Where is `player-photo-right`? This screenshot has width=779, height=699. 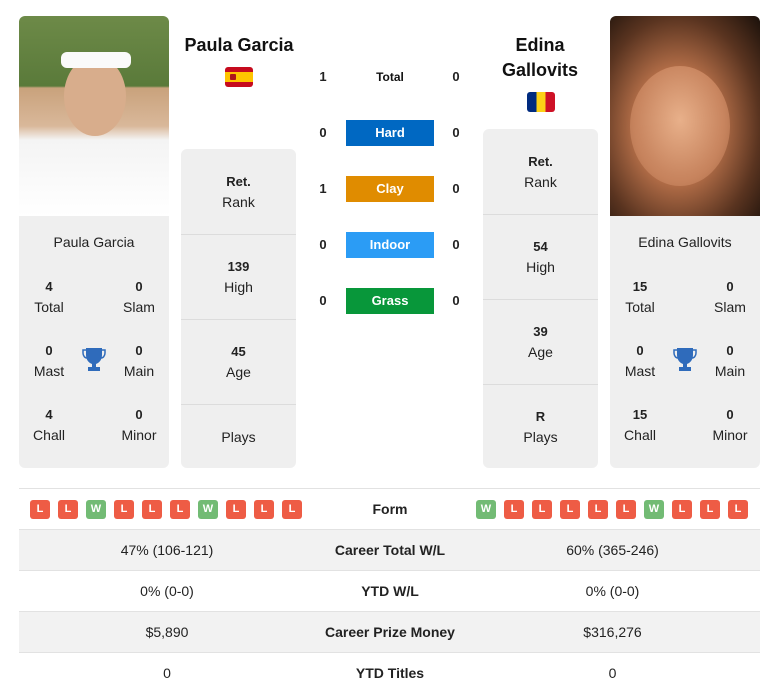 player-photo-right is located at coordinates (685, 116).